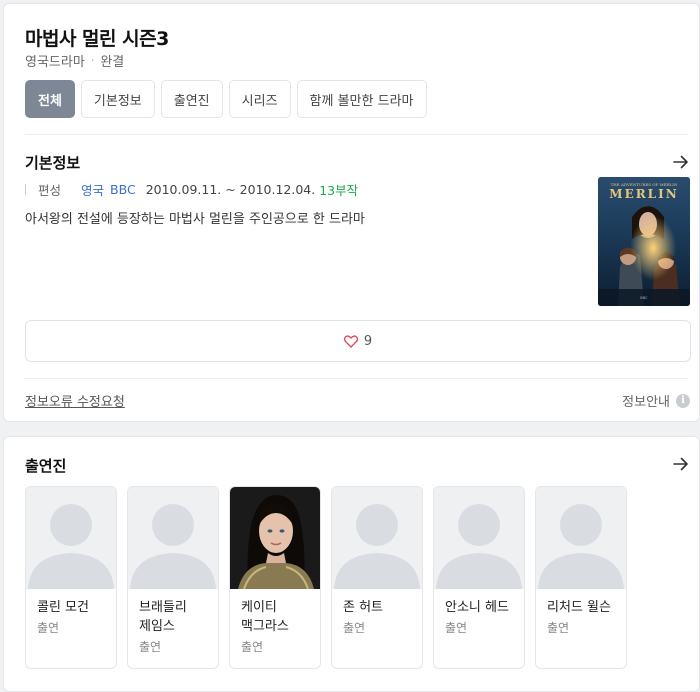  I want to click on cast-name: 콜린 모건, so click(63, 607).